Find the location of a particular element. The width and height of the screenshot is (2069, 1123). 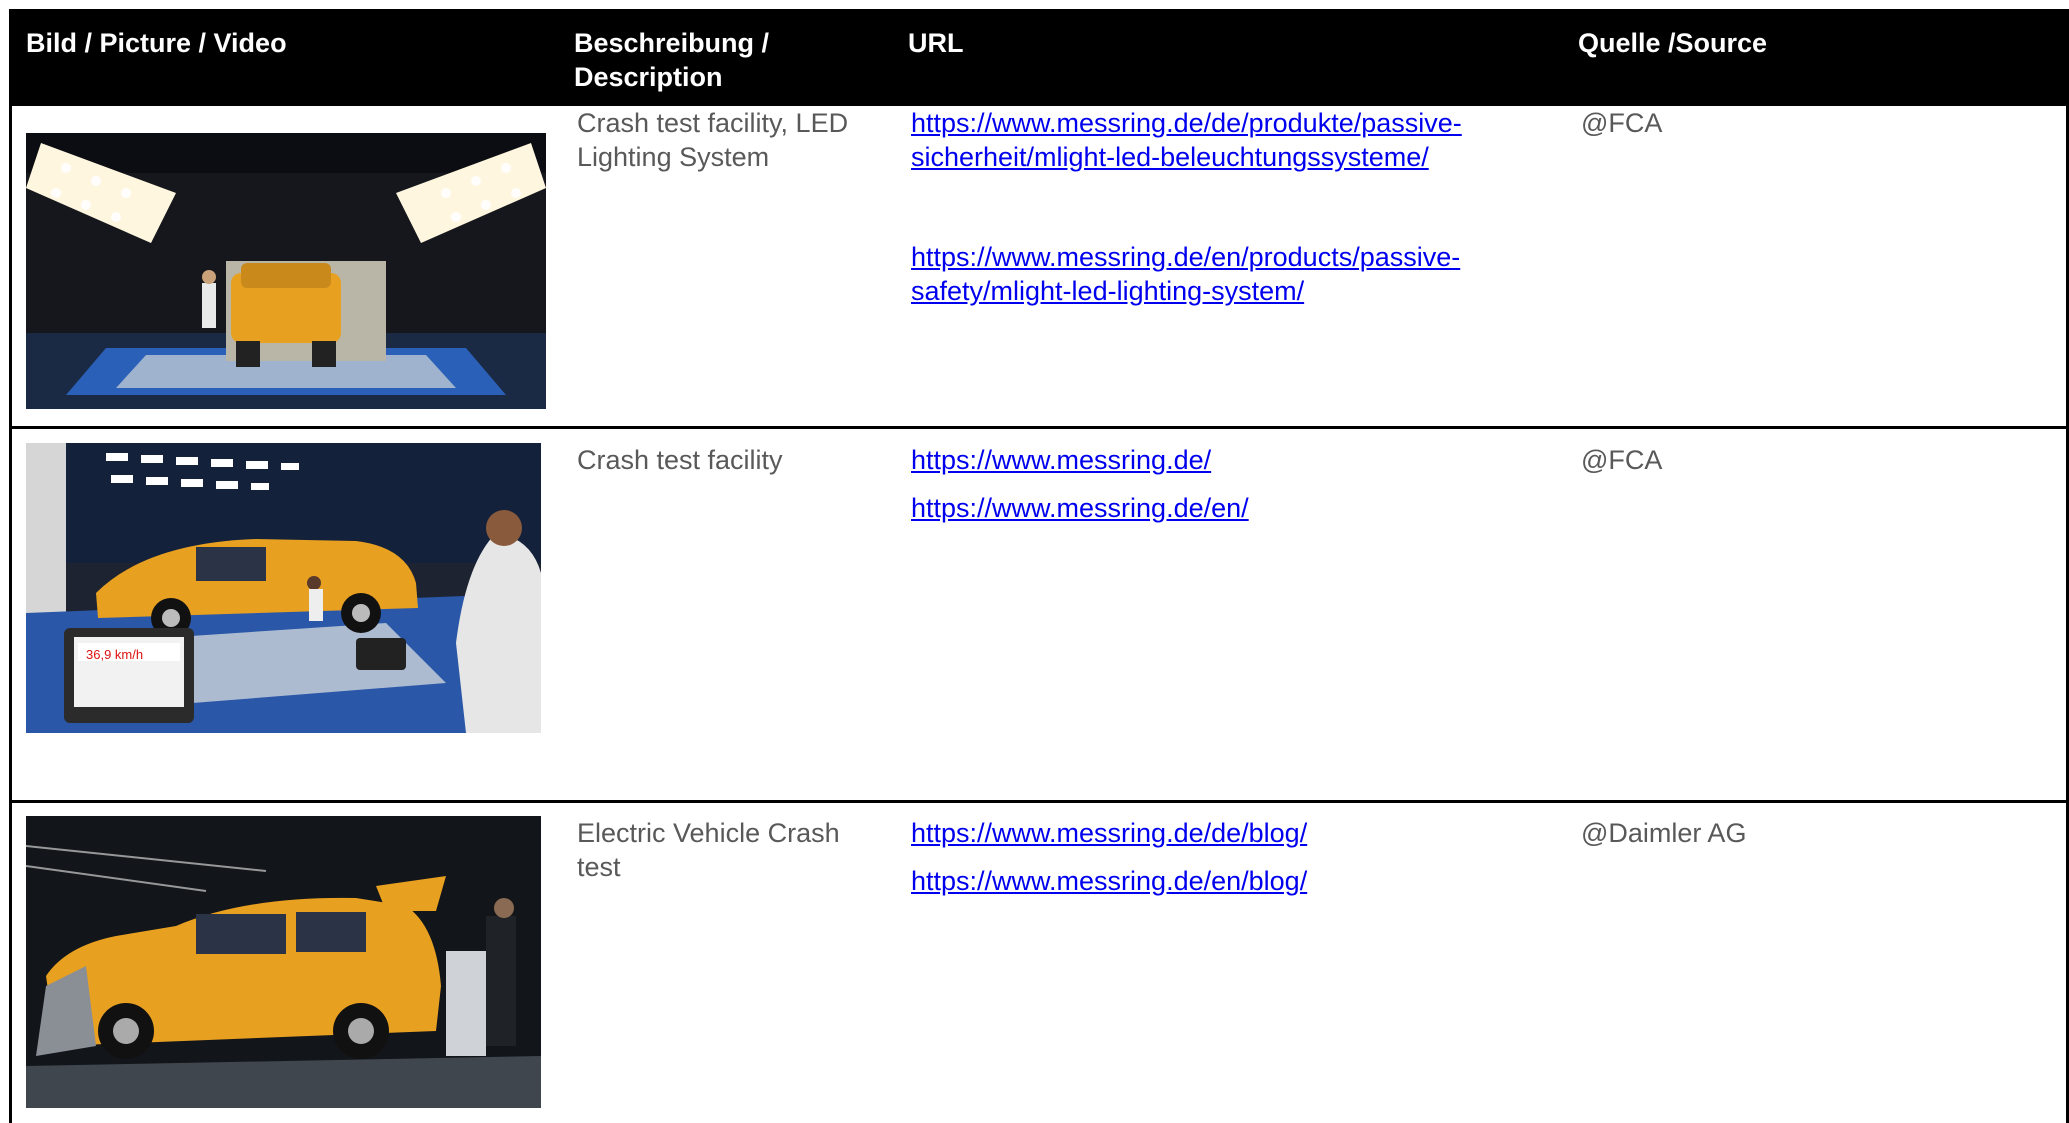

row-description: Electric Vehicle Crash test is located at coordinates (708, 850).